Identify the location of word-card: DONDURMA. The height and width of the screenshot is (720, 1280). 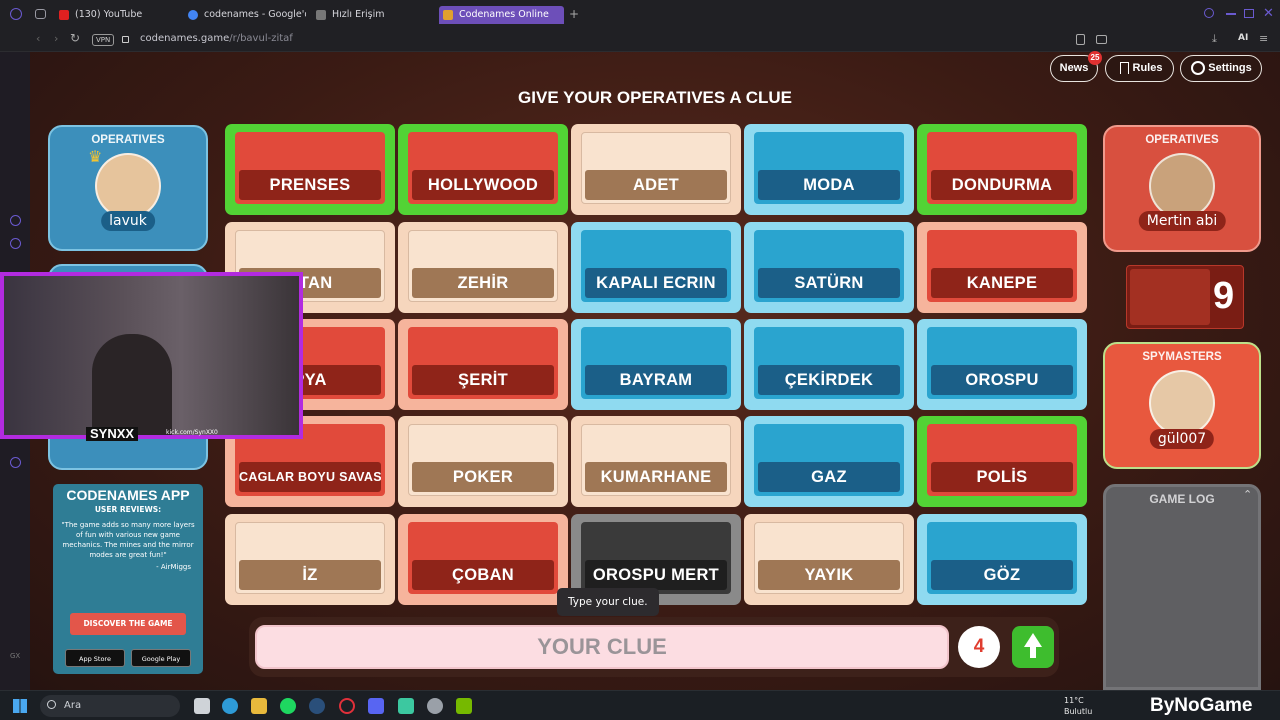
(1002, 169).